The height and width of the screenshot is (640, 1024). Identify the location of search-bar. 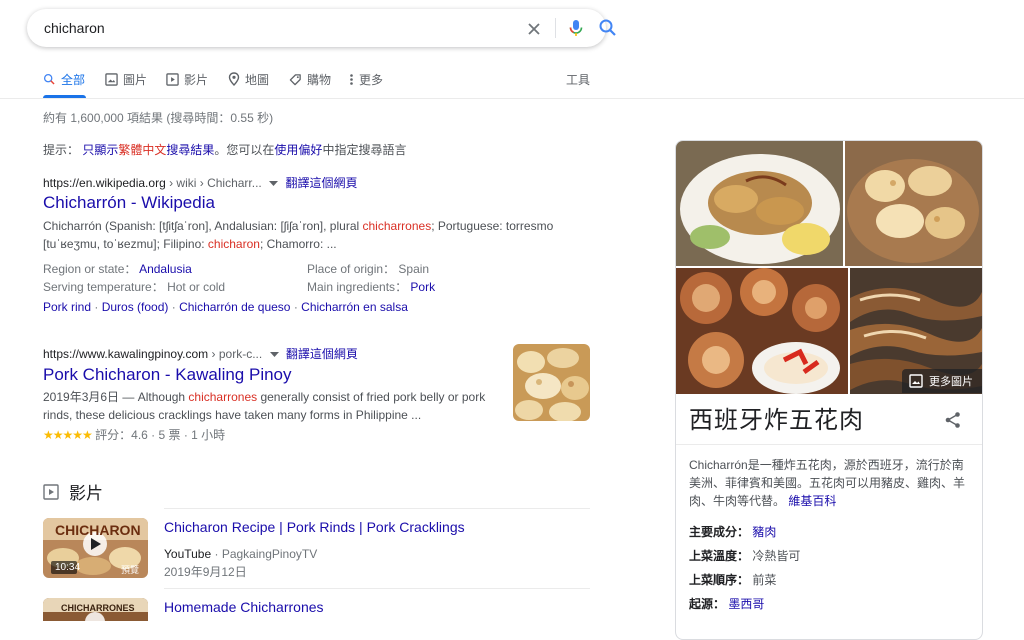
(321, 28).